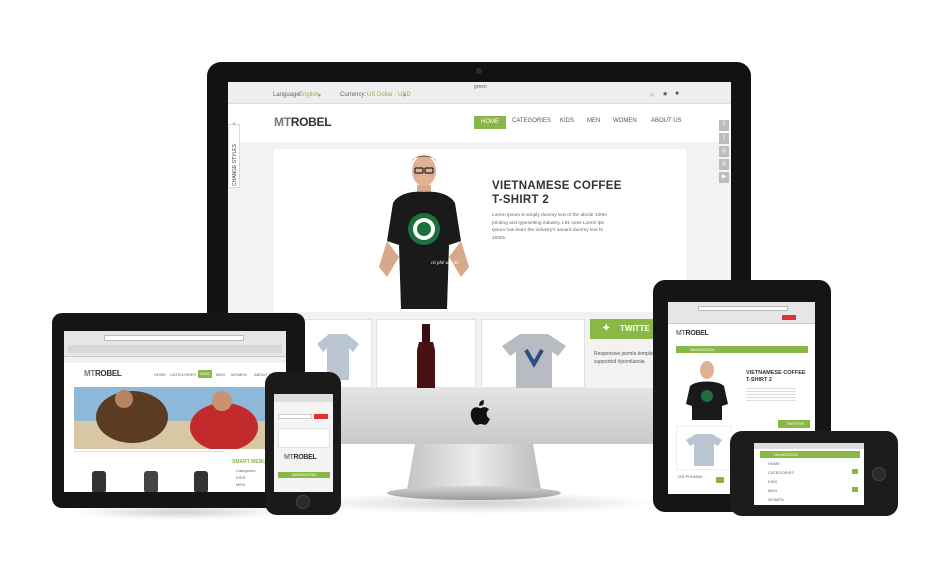 The width and height of the screenshot is (940, 580). What do you see at coordinates (474, 493) in the screenshot?
I see `imac-base` at bounding box center [474, 493].